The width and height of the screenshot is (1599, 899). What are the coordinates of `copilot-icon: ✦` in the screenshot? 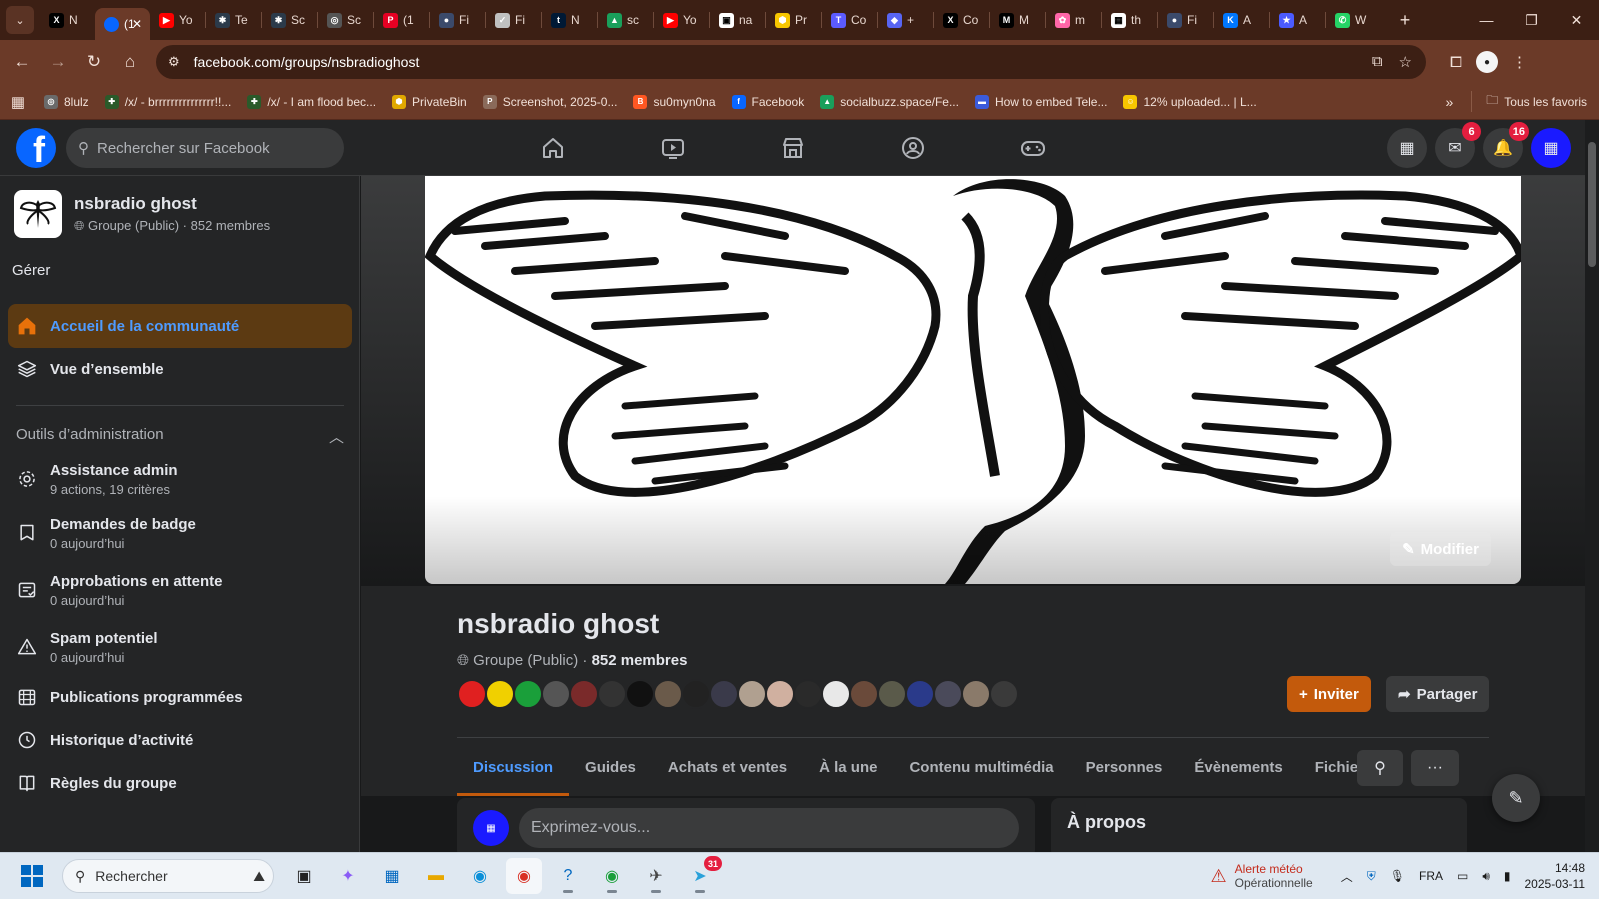 It's located at (348, 876).